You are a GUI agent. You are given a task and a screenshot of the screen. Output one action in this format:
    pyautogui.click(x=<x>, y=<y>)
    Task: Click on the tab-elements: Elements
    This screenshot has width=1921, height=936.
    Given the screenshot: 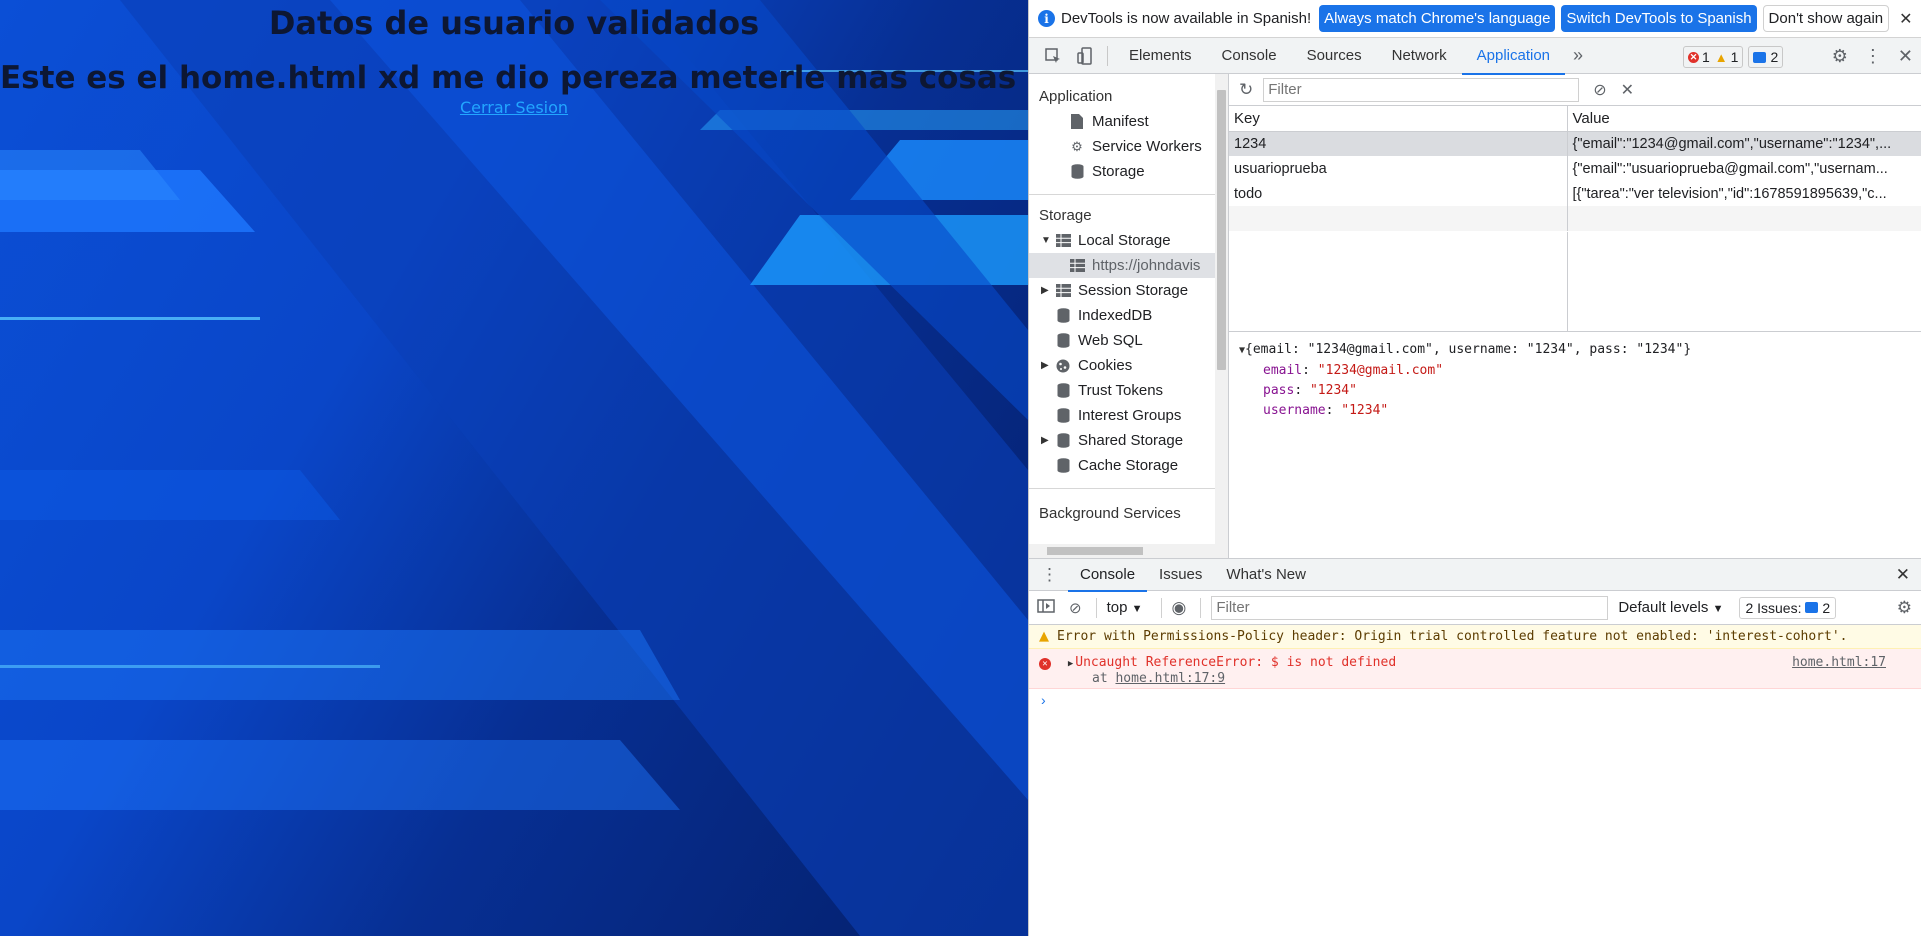 What is the action you would take?
    pyautogui.click(x=1160, y=56)
    